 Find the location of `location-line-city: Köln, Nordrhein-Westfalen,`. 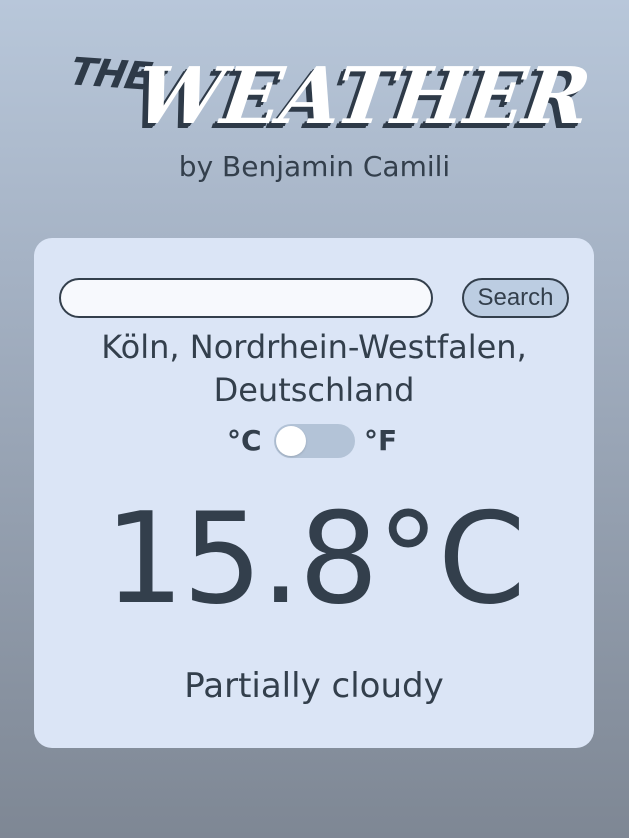

location-line-city: Köln, Nordrhein-Westfalen, is located at coordinates (314, 347).